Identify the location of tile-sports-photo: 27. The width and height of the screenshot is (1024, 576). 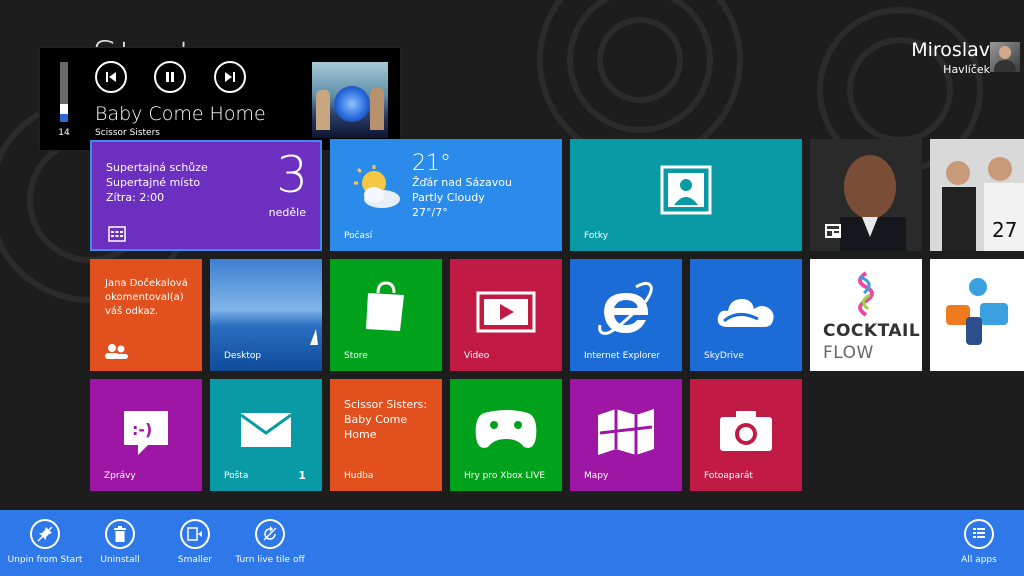
(977, 195).